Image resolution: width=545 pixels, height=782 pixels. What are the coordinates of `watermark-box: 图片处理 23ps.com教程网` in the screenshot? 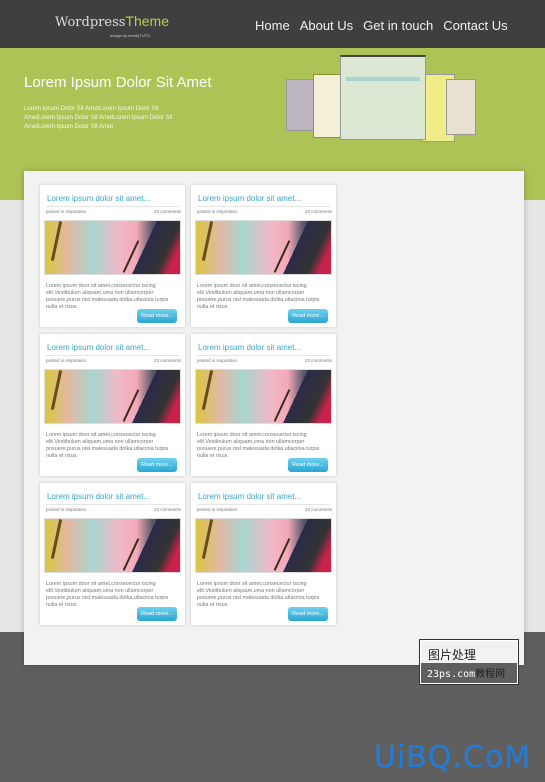 It's located at (469, 662).